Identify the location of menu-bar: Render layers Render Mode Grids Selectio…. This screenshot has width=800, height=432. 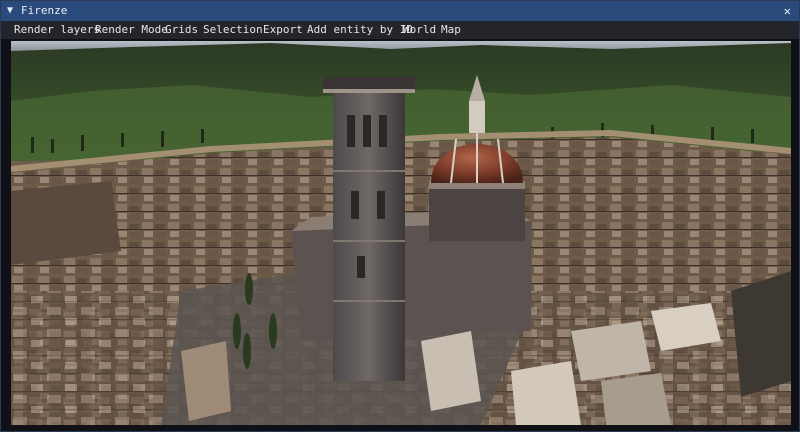
(400, 30).